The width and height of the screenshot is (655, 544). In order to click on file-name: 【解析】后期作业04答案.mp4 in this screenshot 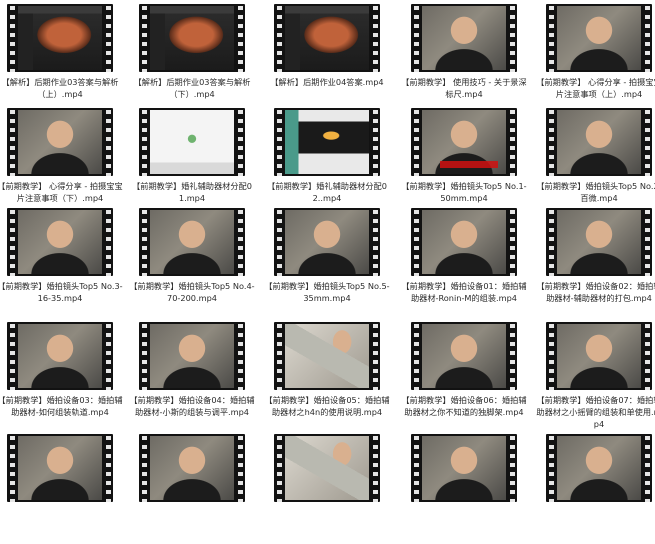, I will do `click(327, 82)`.